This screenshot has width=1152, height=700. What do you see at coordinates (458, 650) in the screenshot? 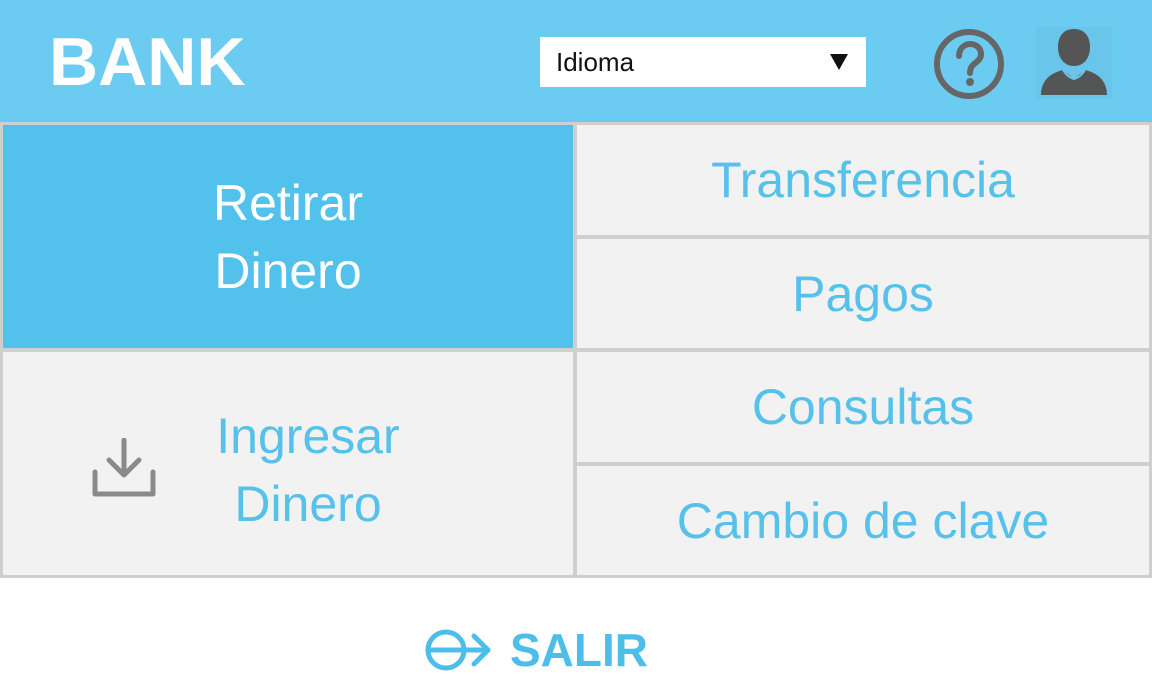
I see `exit-arrow-icon` at bounding box center [458, 650].